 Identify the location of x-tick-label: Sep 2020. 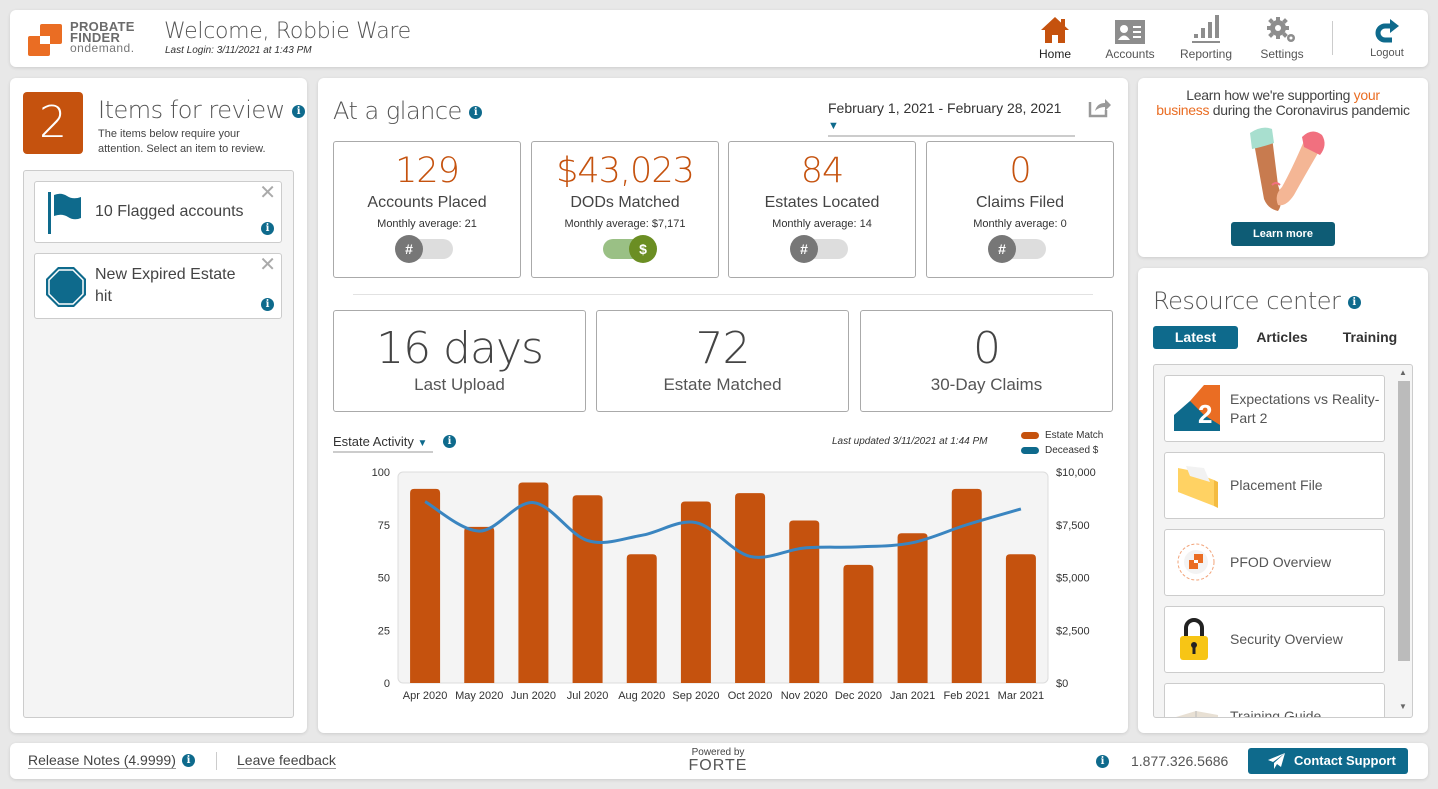
(695, 696).